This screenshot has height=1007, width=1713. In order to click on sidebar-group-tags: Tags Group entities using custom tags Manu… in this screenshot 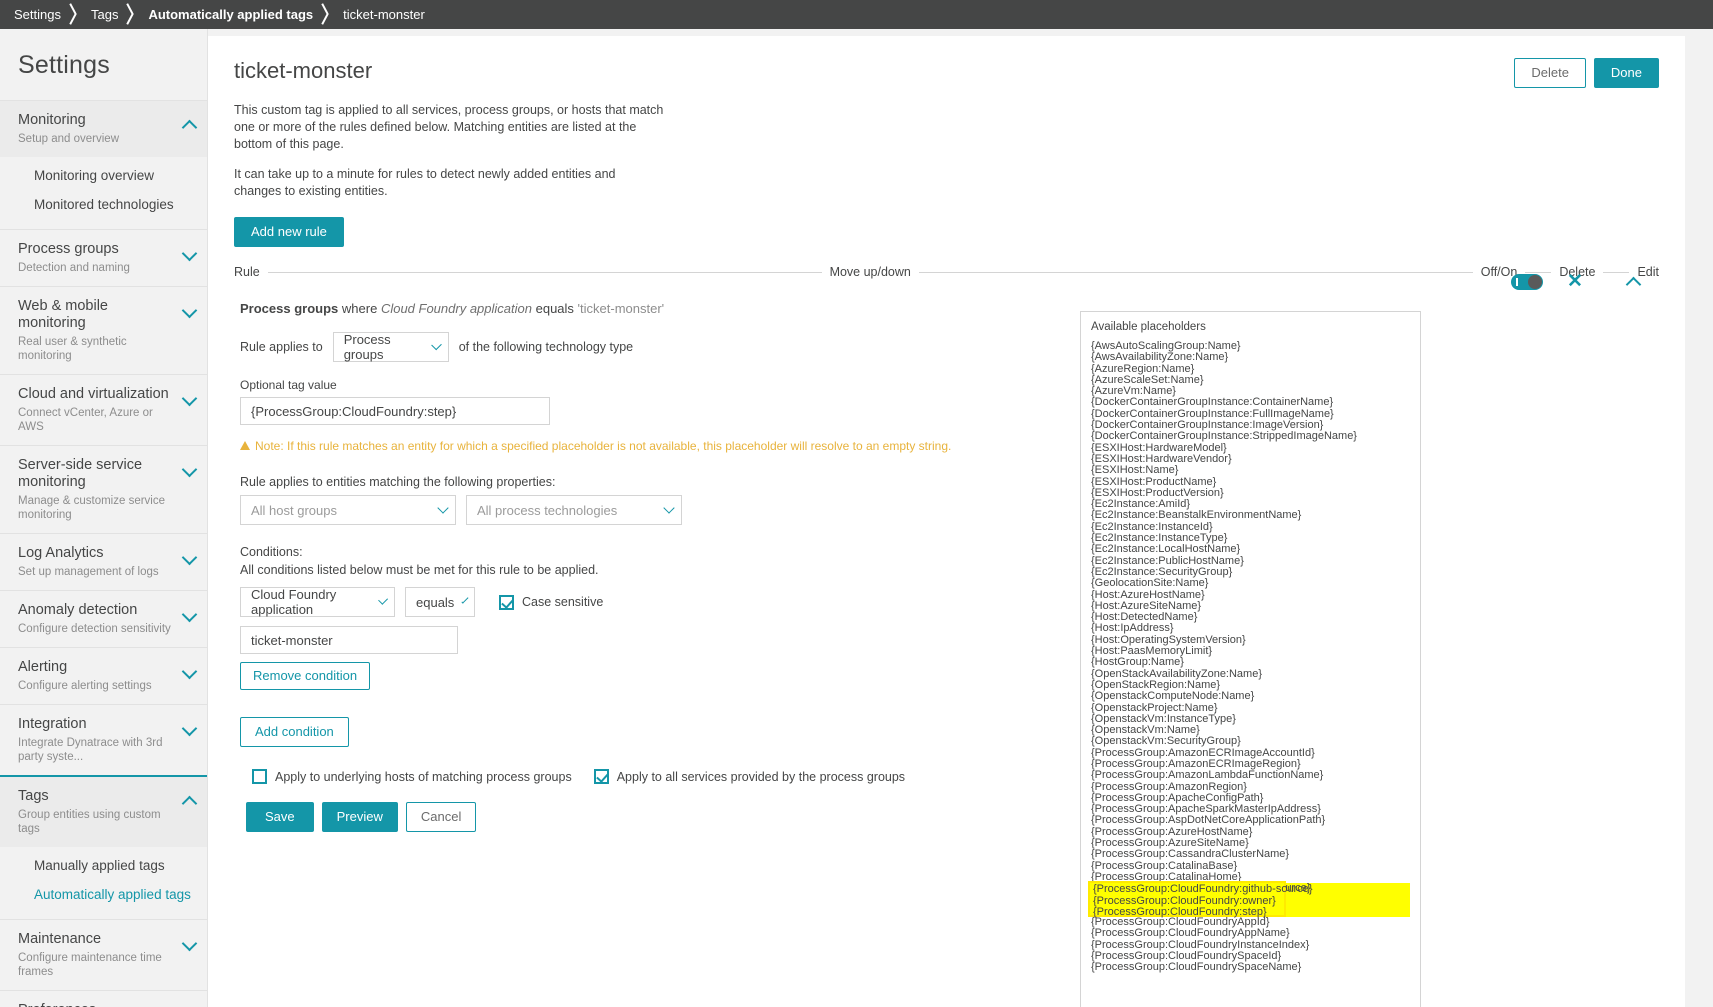, I will do `click(103, 847)`.